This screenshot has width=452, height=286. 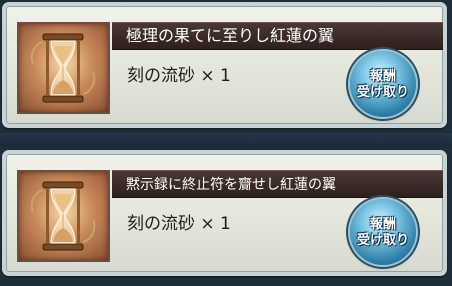 I want to click on reward-title: 極理の果てに至りし紅蓮の翼, so click(x=230, y=35).